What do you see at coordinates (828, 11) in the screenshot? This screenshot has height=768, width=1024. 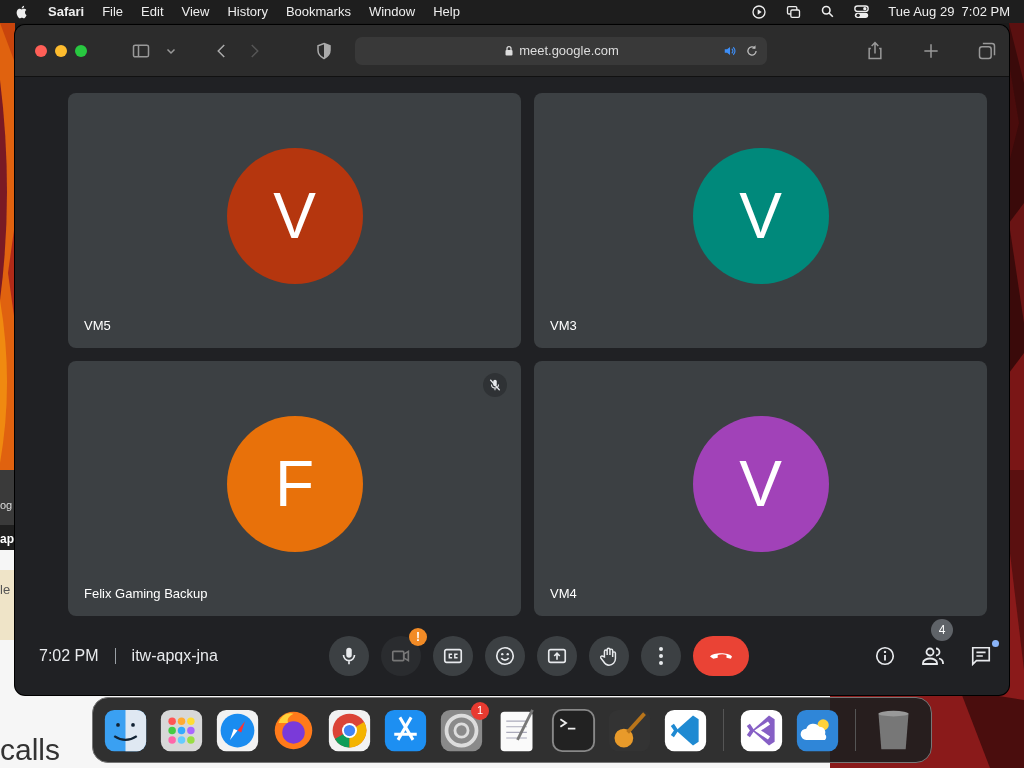 I see `search-icon` at bounding box center [828, 11].